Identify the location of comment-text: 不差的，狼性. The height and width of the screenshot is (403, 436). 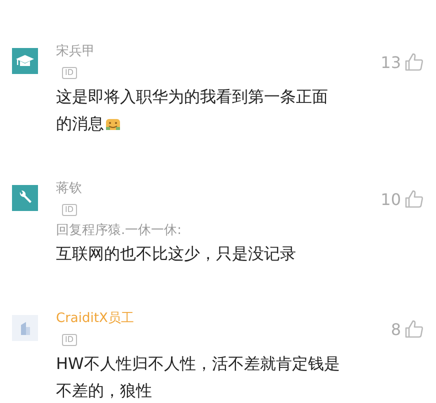
(104, 391).